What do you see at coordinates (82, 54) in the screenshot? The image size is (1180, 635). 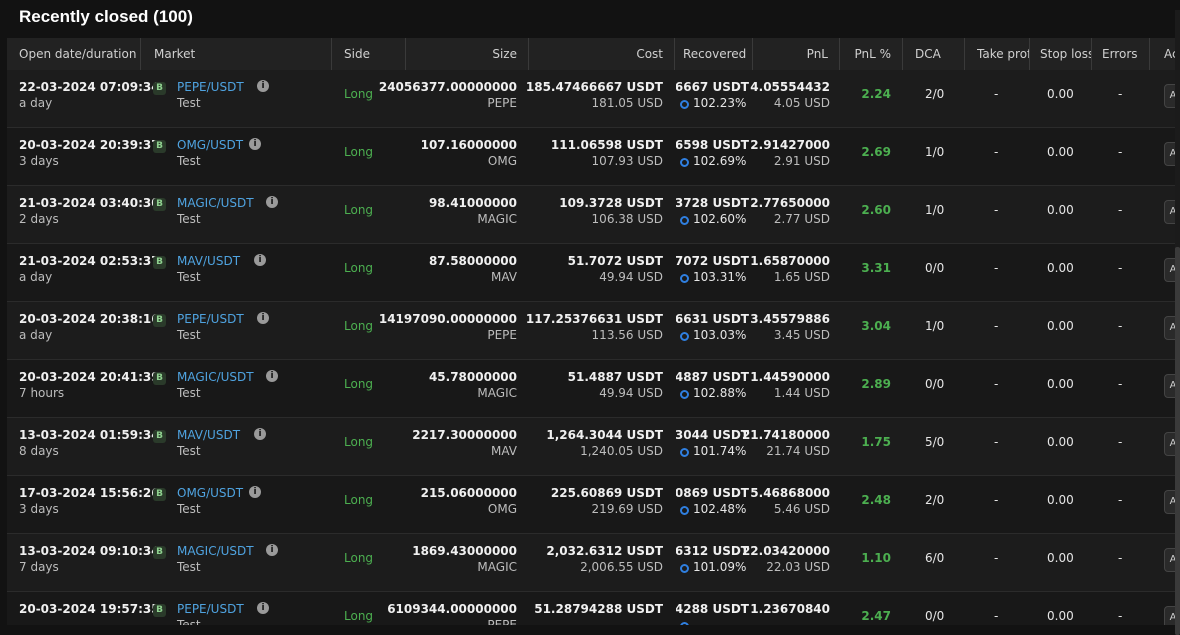 I see `col-open-date: Open date/duration` at bounding box center [82, 54].